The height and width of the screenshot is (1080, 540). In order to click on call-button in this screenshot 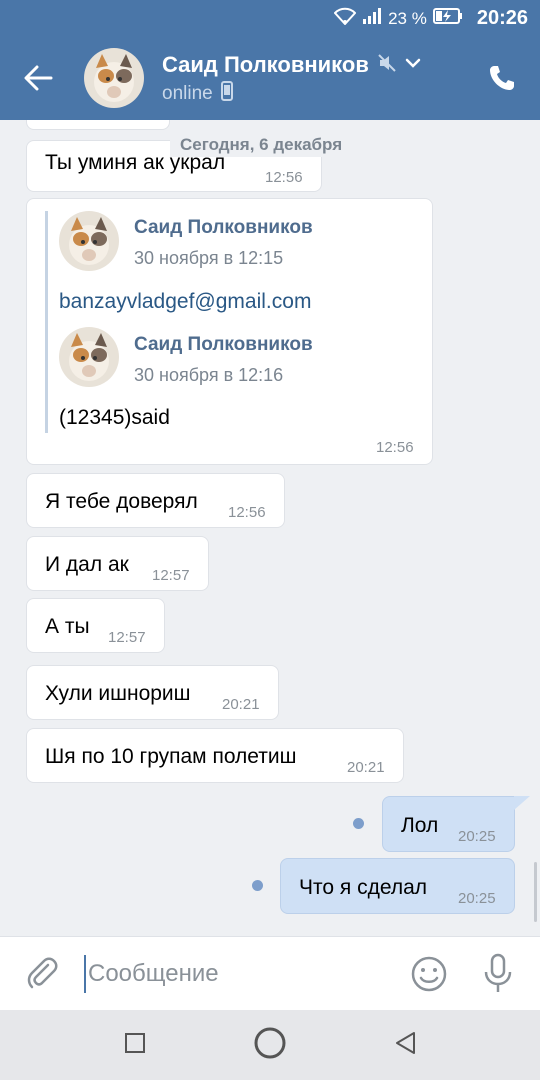, I will do `click(502, 80)`.